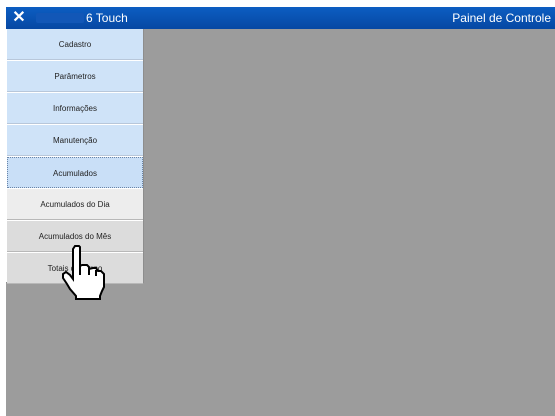  I want to click on menu-item-acumulados: Acumulados, so click(75, 172).